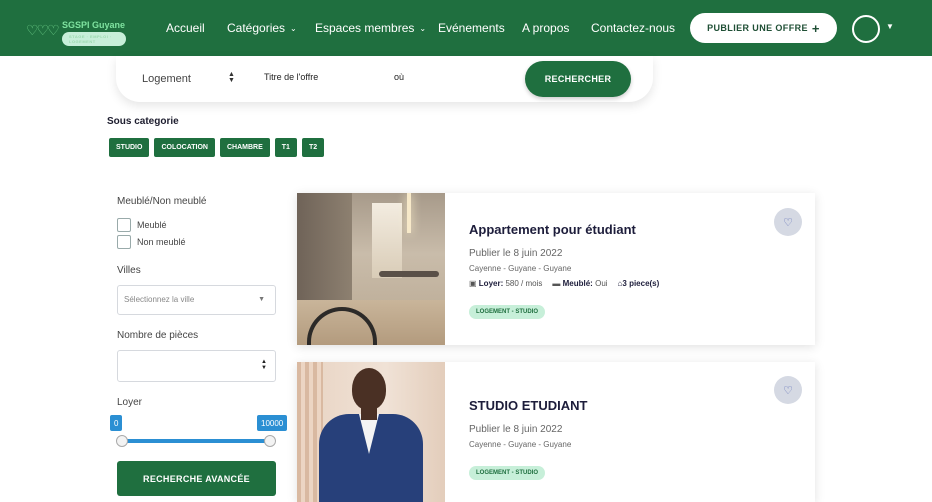 The height and width of the screenshot is (502, 932). What do you see at coordinates (130, 402) in the screenshot?
I see `rent-filter-label: Loyer` at bounding box center [130, 402].